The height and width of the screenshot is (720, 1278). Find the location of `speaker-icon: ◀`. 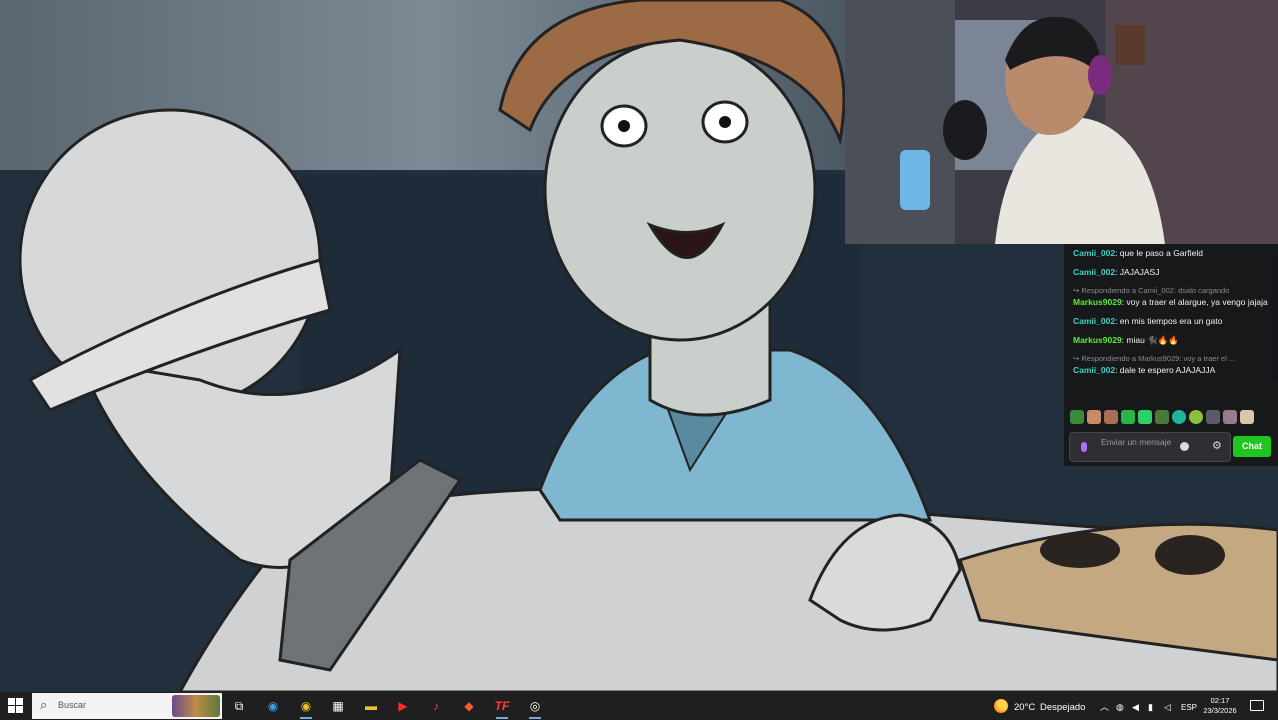

speaker-icon: ◀ is located at coordinates (1135, 707).